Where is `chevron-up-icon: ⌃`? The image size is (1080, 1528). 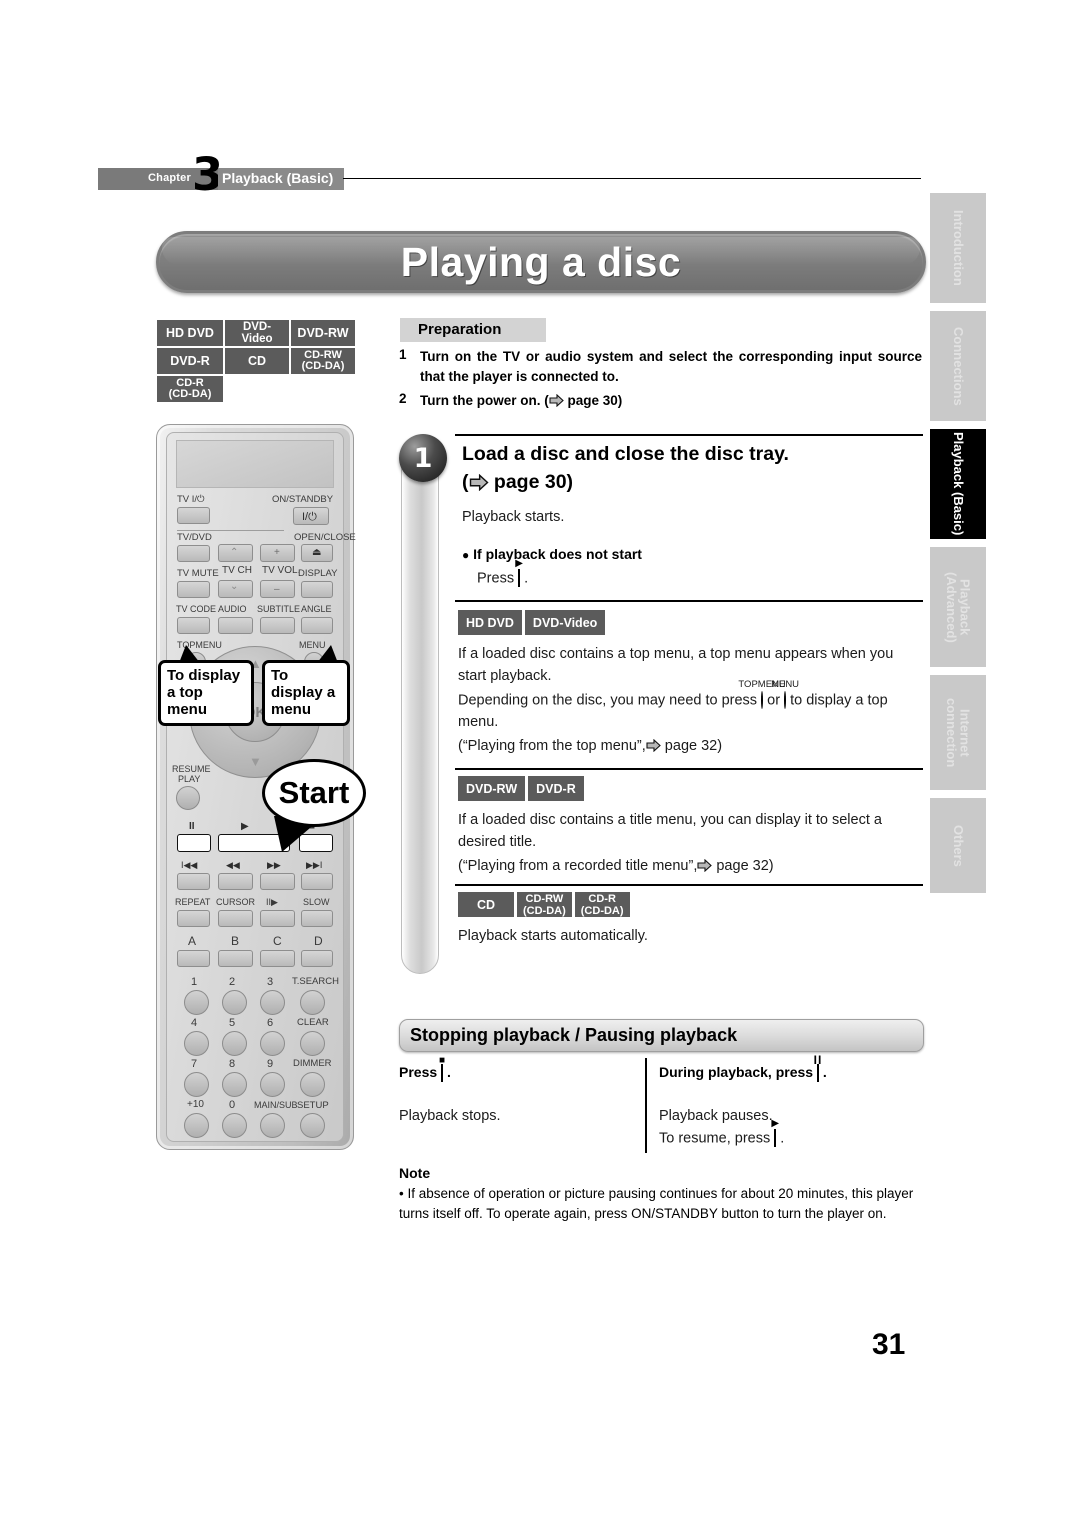
chevron-up-icon: ⌃ is located at coordinates (234, 552).